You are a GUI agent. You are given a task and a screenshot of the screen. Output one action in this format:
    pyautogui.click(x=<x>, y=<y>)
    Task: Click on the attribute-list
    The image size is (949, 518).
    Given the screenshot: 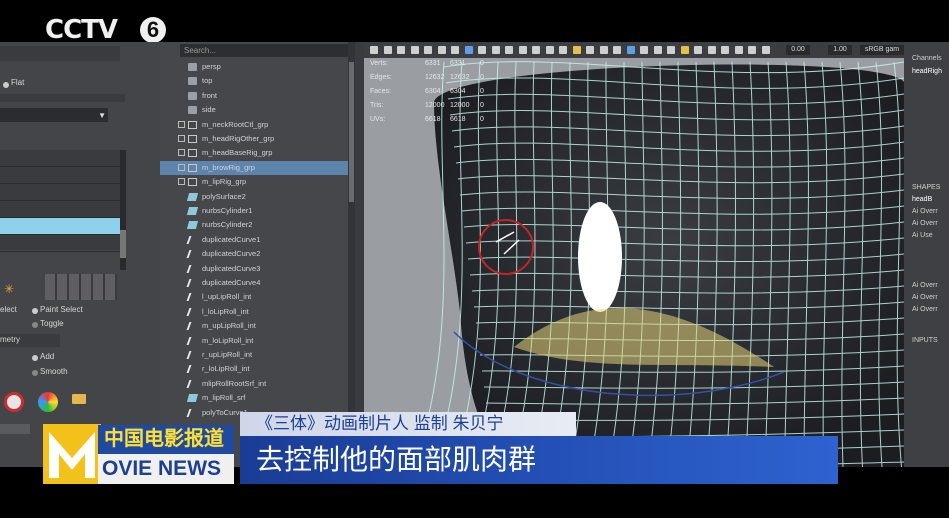 What is the action you would take?
    pyautogui.click(x=60, y=201)
    